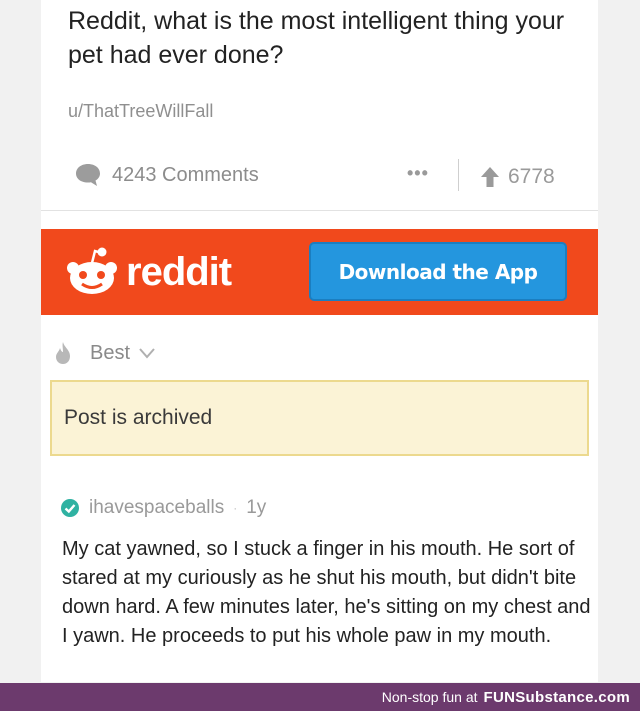 Image resolution: width=640 pixels, height=711 pixels. Describe the element at coordinates (92, 270) in the screenshot. I see `snoo-icon` at that location.